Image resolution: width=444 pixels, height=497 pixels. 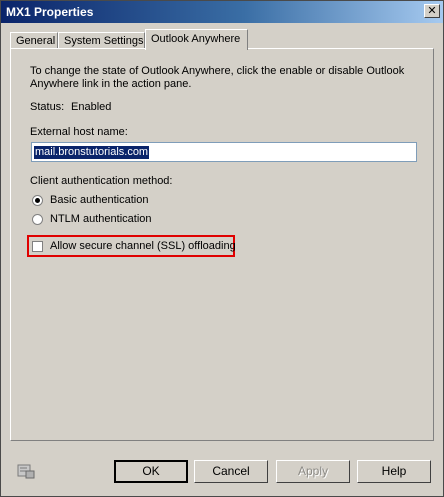 I want to click on auth-method-label: Client authentication method:, so click(x=101, y=181).